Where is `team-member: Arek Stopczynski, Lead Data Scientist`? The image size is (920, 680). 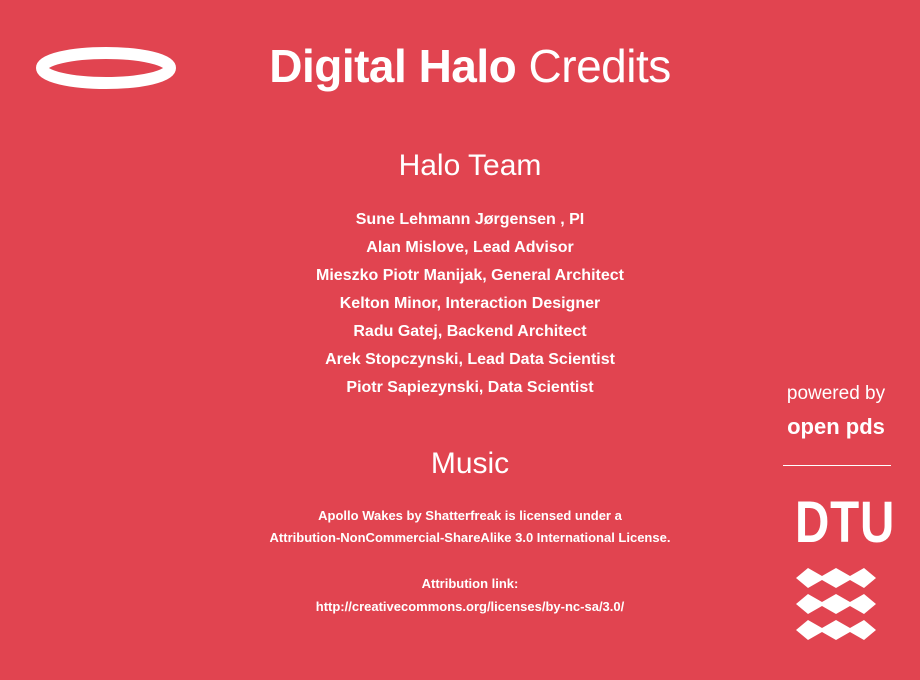
team-member: Arek Stopczynski, Lead Data Scientist is located at coordinates (470, 359).